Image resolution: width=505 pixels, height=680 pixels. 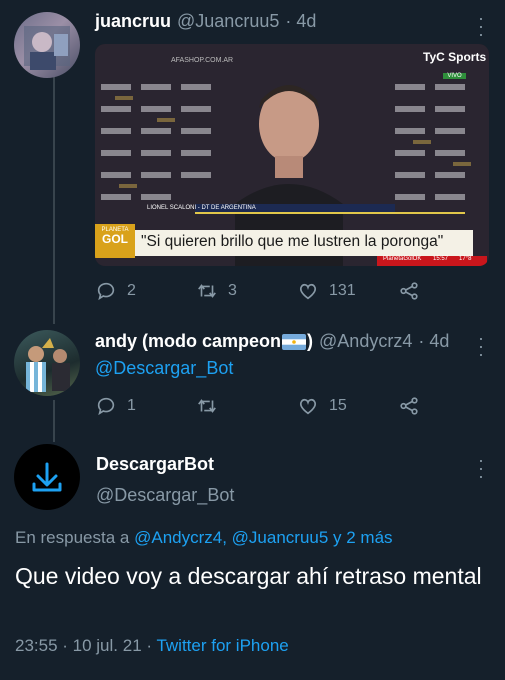 What do you see at coordinates (232, 290) in the screenshot?
I see `retweet-count: 3` at bounding box center [232, 290].